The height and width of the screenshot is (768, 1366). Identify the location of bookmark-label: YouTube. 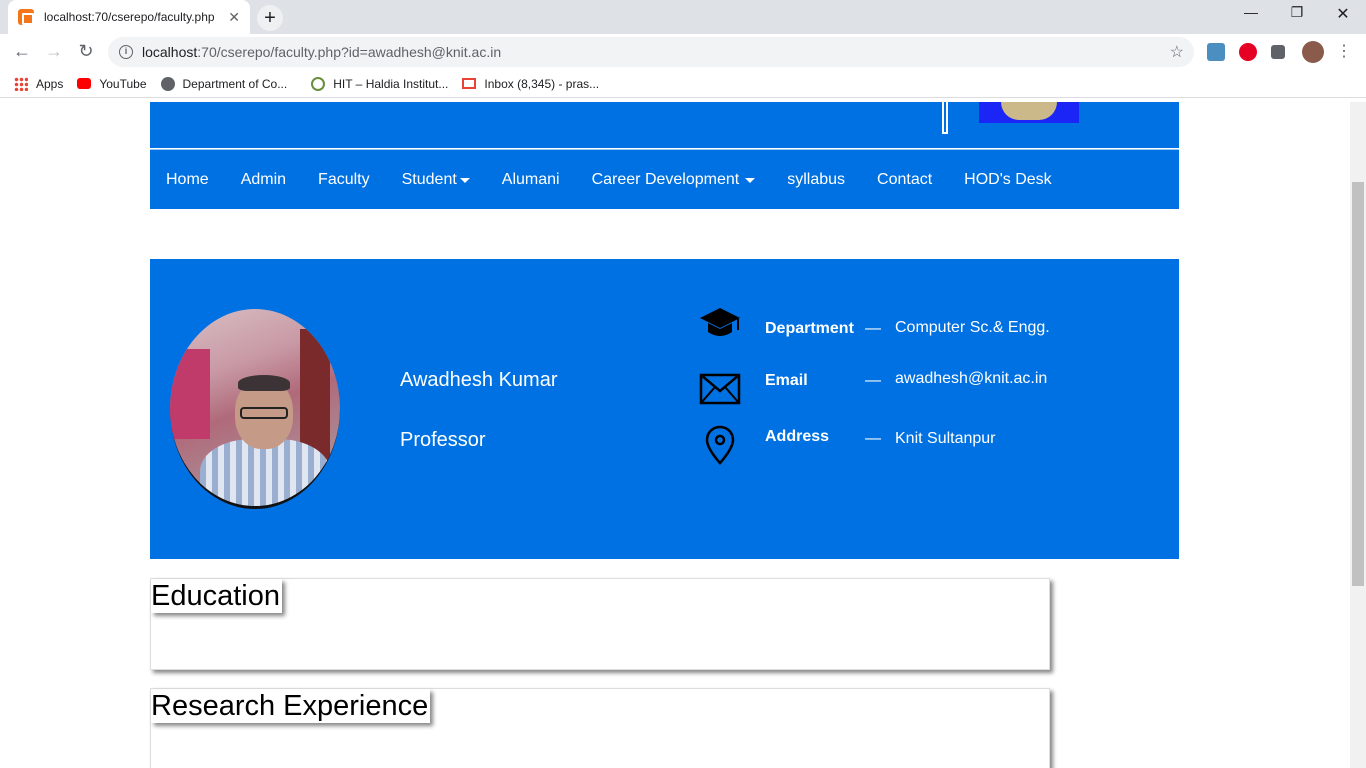
(123, 83).